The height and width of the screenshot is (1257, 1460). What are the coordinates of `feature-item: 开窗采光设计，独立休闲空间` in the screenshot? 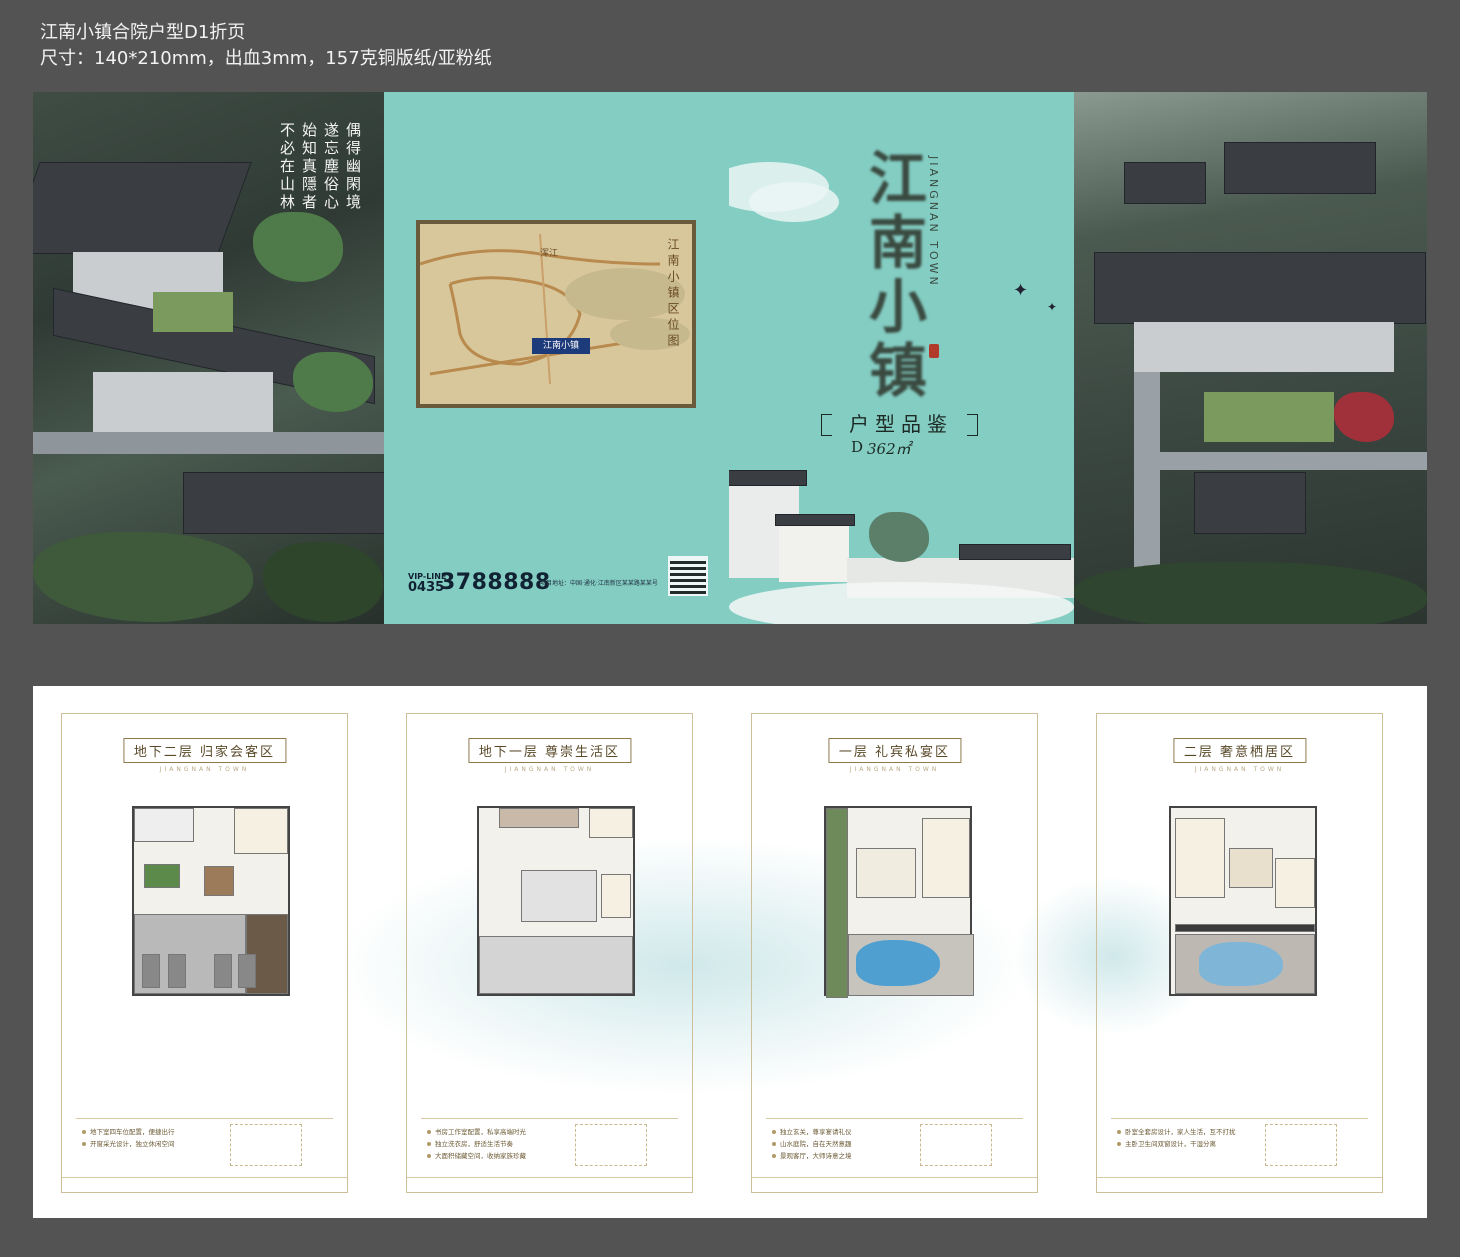 It's located at (128, 1144).